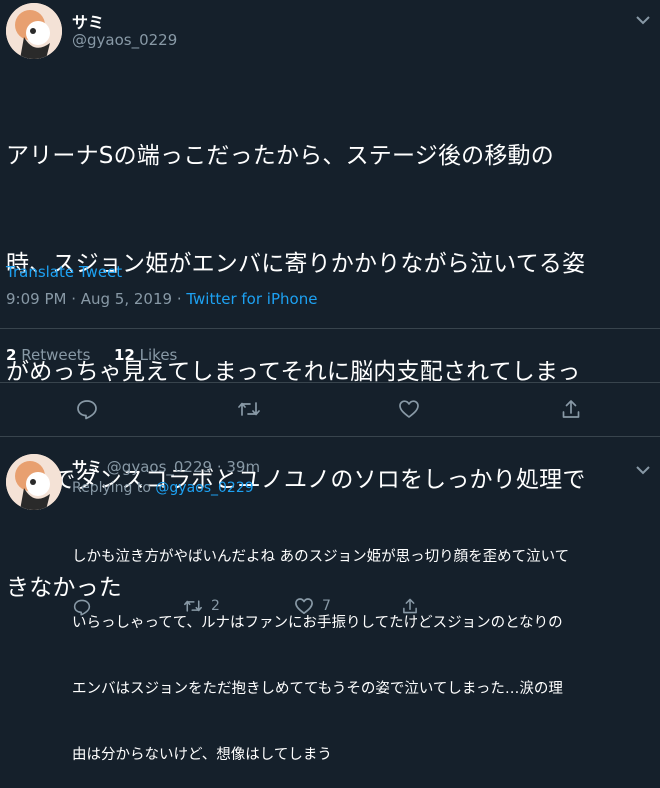 This screenshot has width=660, height=788. I want to click on reply-handle-time: @gyaos_0229 · 39m, so click(183, 467).